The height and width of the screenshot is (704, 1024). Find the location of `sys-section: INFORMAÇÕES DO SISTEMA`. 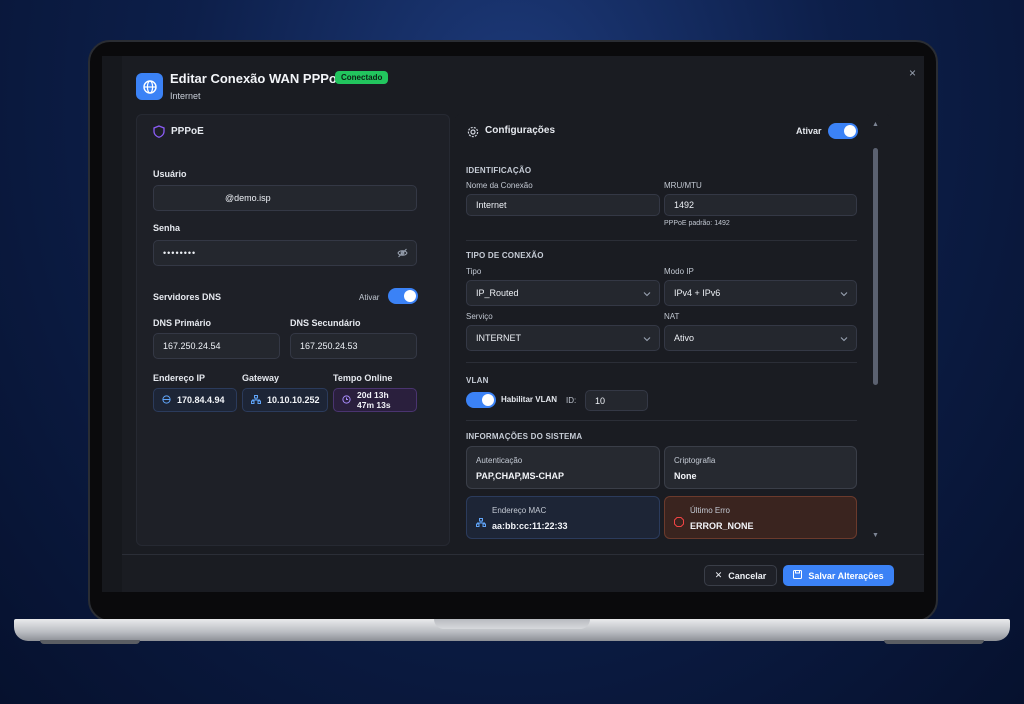

sys-section: INFORMAÇÕES DO SISTEMA is located at coordinates (524, 436).